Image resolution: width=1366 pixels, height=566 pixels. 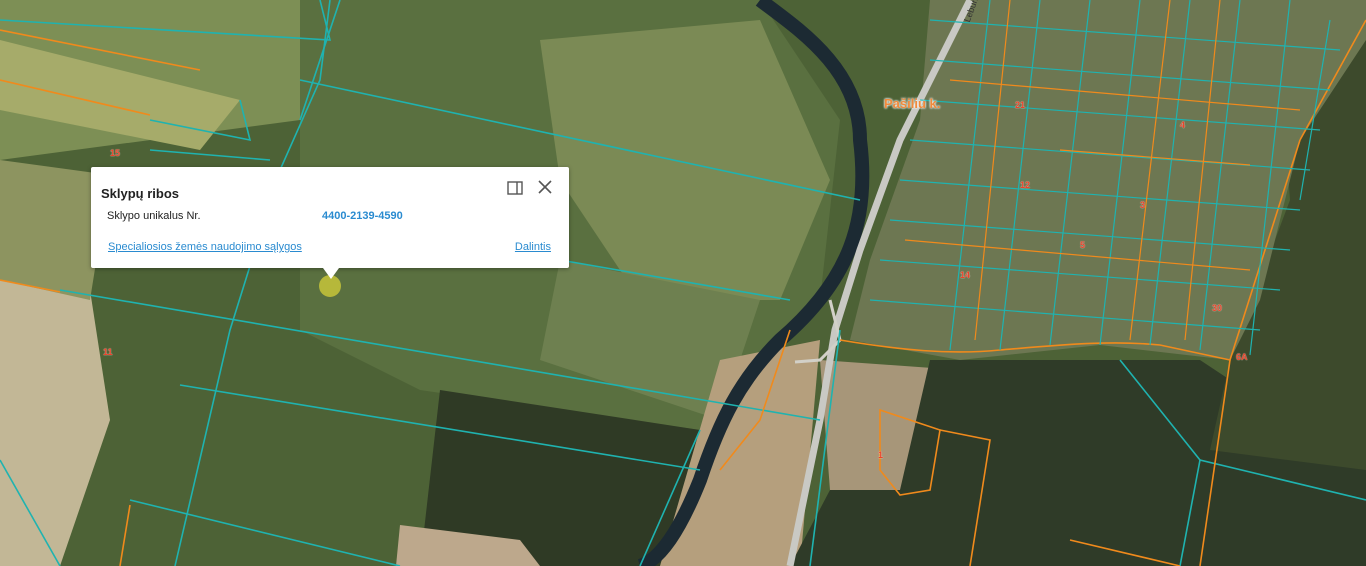 What do you see at coordinates (965, 275) in the screenshot?
I see `parcel-number: 14` at bounding box center [965, 275].